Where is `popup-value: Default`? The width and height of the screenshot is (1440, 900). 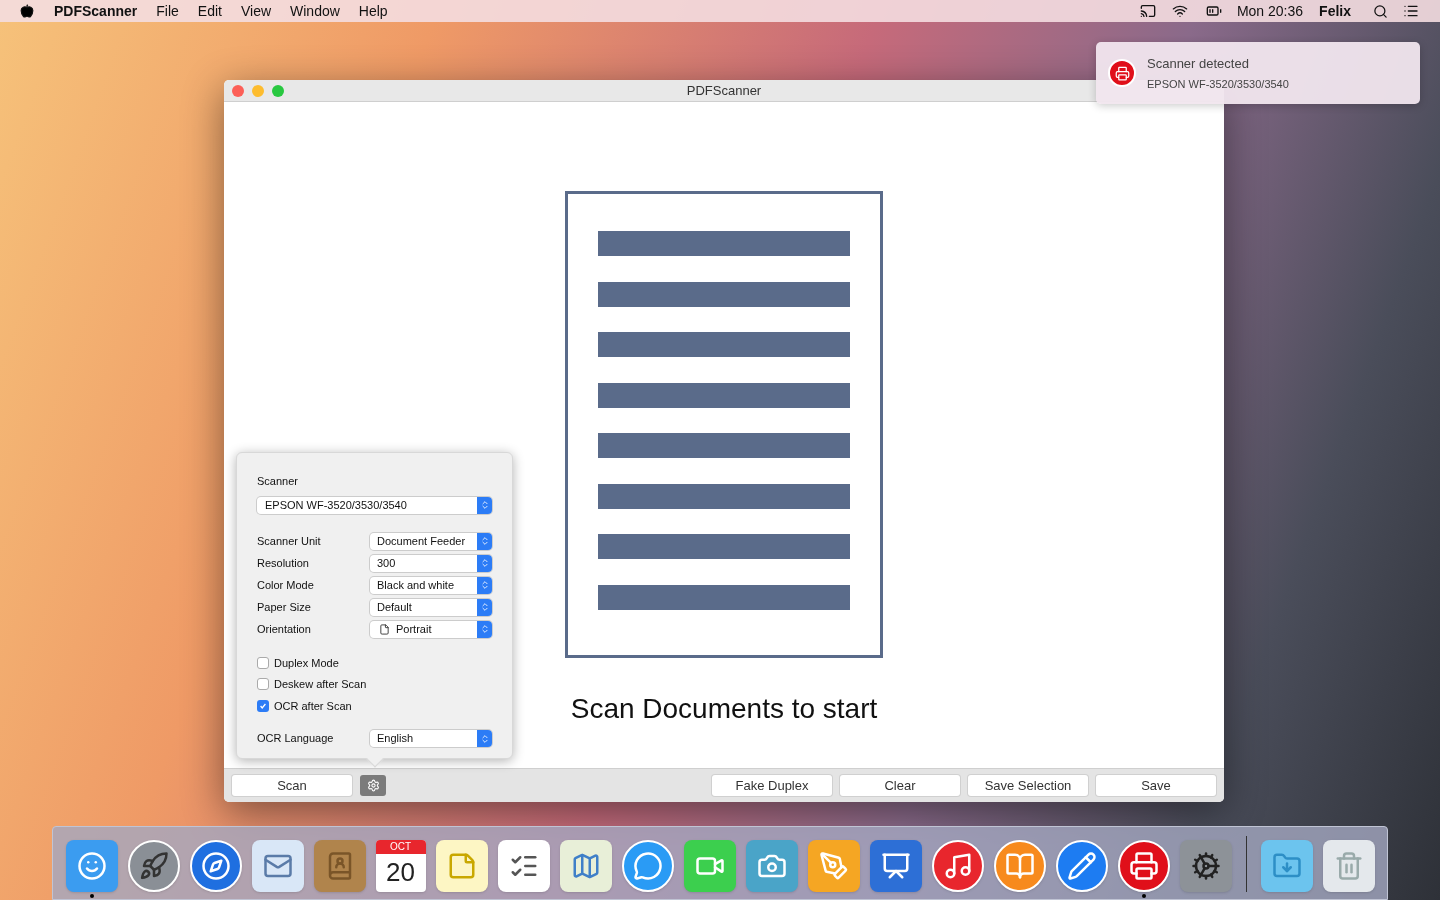 popup-value: Default is located at coordinates (394, 607).